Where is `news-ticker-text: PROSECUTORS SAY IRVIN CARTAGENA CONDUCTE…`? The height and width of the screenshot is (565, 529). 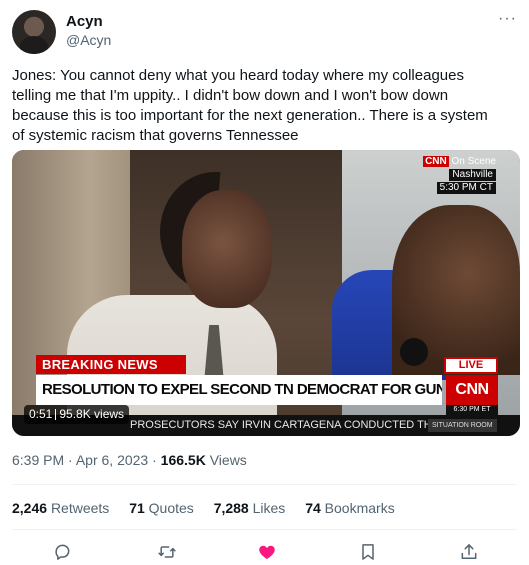 news-ticker-text: PROSECUTORS SAY IRVIN CARTAGENA CONDUCTE… is located at coordinates (285, 425).